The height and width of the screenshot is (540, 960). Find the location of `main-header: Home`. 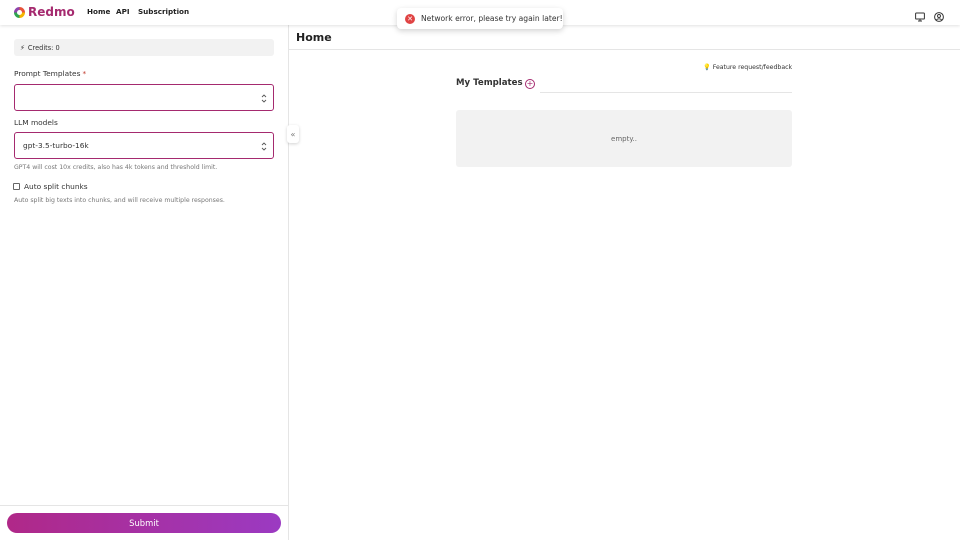

main-header: Home is located at coordinates (624, 37).